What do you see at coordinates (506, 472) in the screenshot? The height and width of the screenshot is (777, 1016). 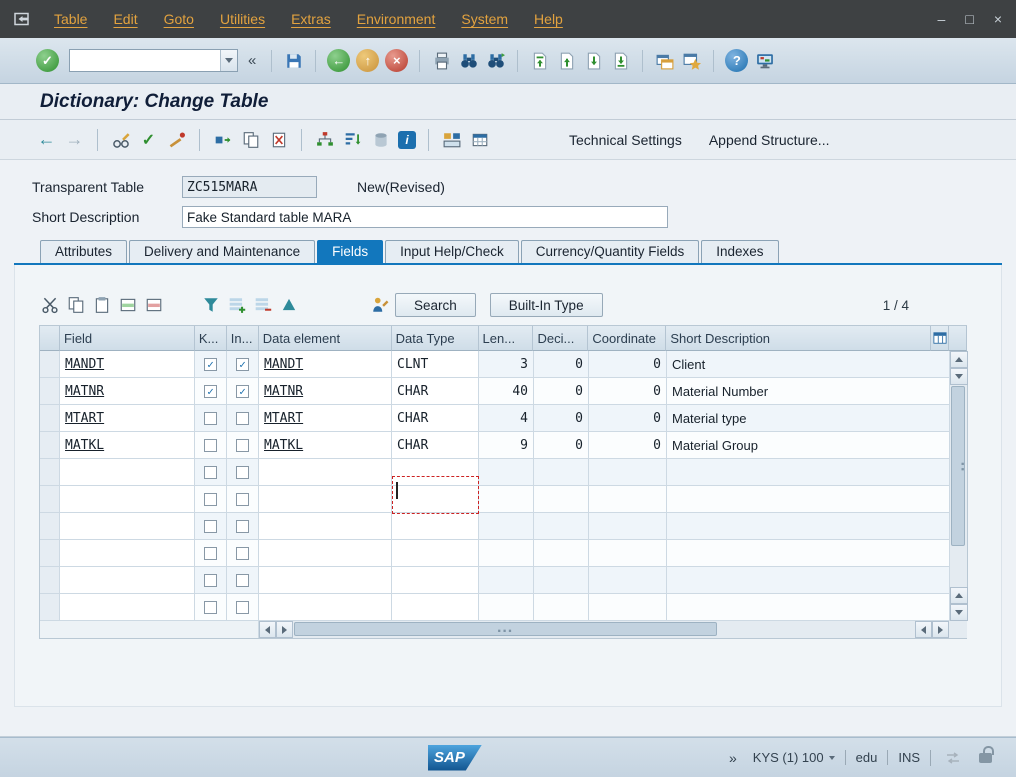 I see `cell-length` at bounding box center [506, 472].